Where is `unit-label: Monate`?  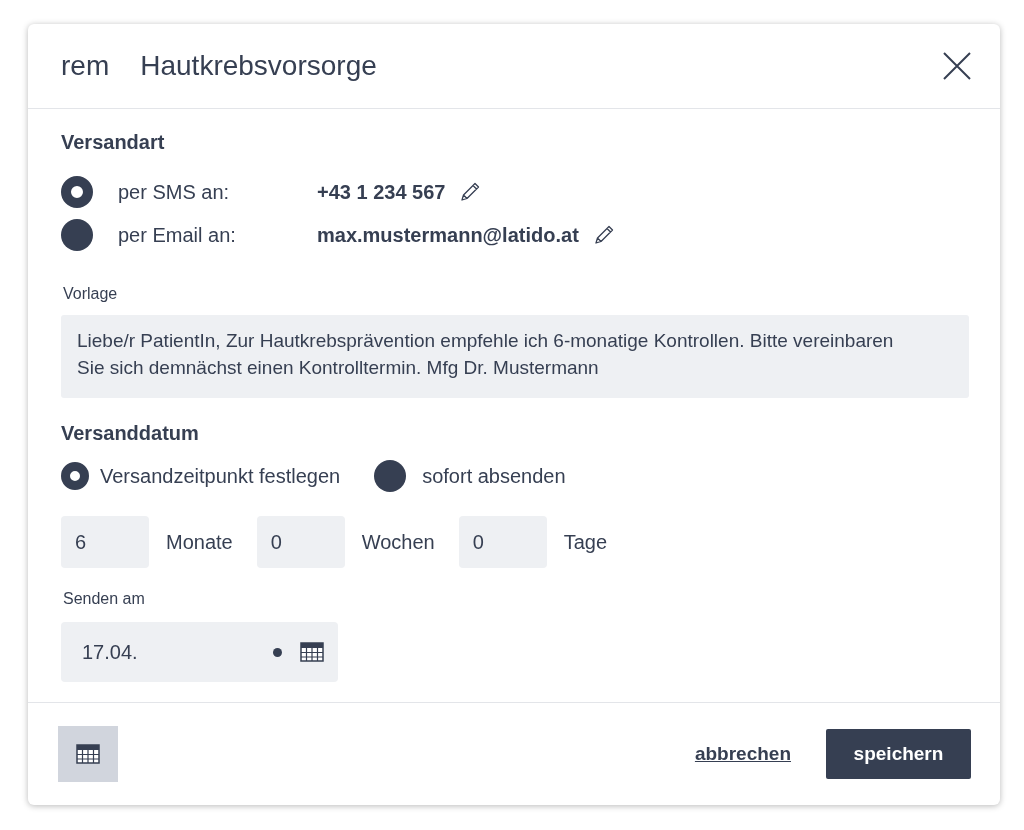 unit-label: Monate is located at coordinates (199, 542).